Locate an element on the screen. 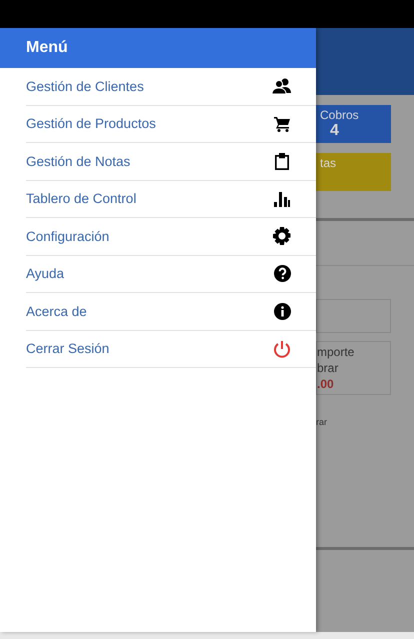  amount-value: .00 is located at coordinates (326, 384).